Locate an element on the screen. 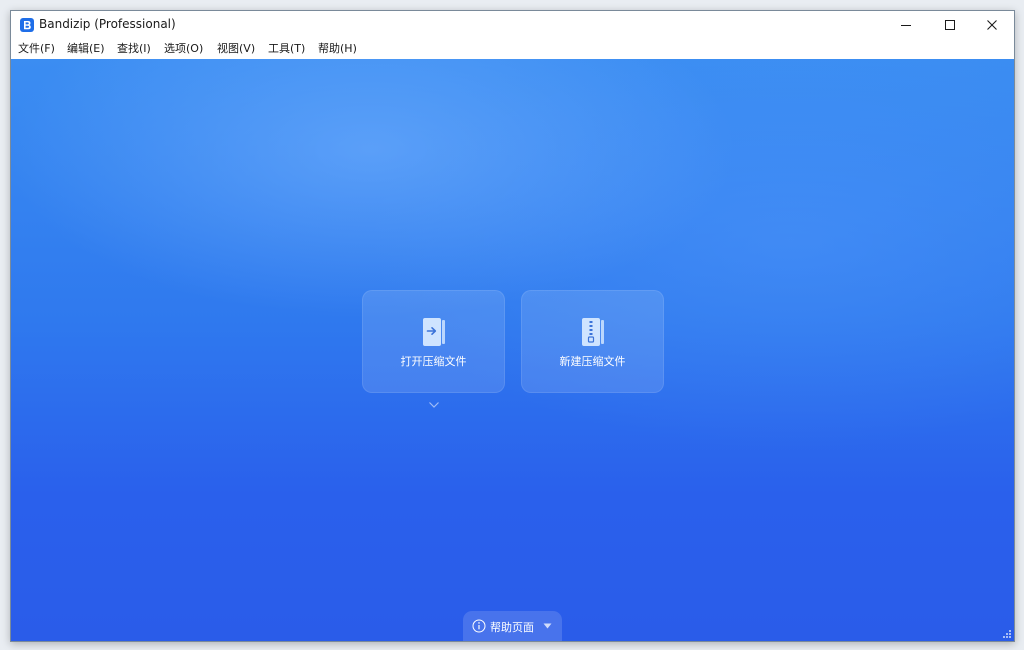 Image resolution: width=1024 pixels, height=650 pixels. open-archive-label: 打开压缩文件 is located at coordinates (433, 361).